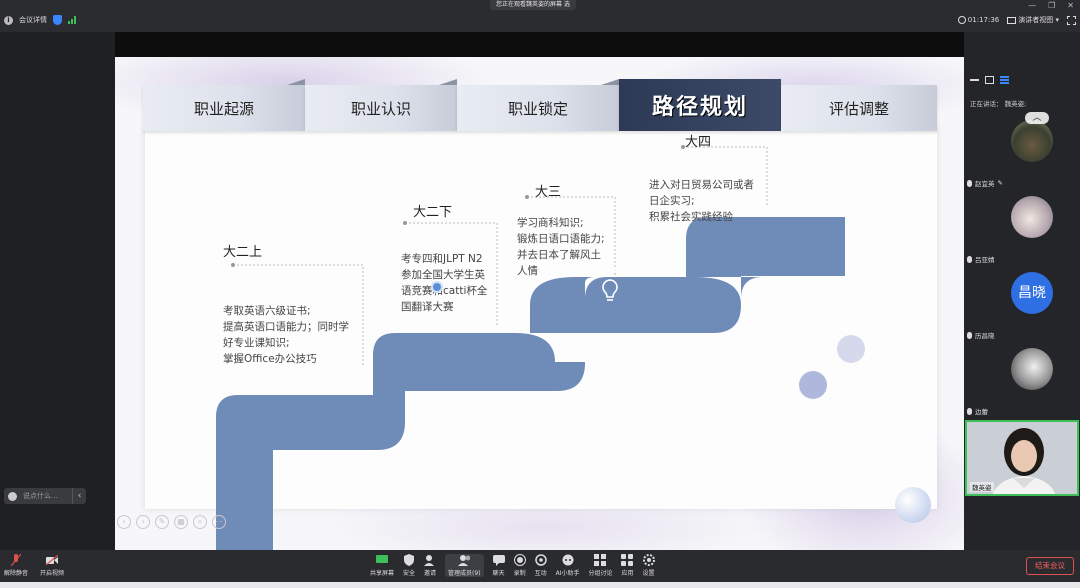  I want to click on security-button: 安全, so click(409, 565).